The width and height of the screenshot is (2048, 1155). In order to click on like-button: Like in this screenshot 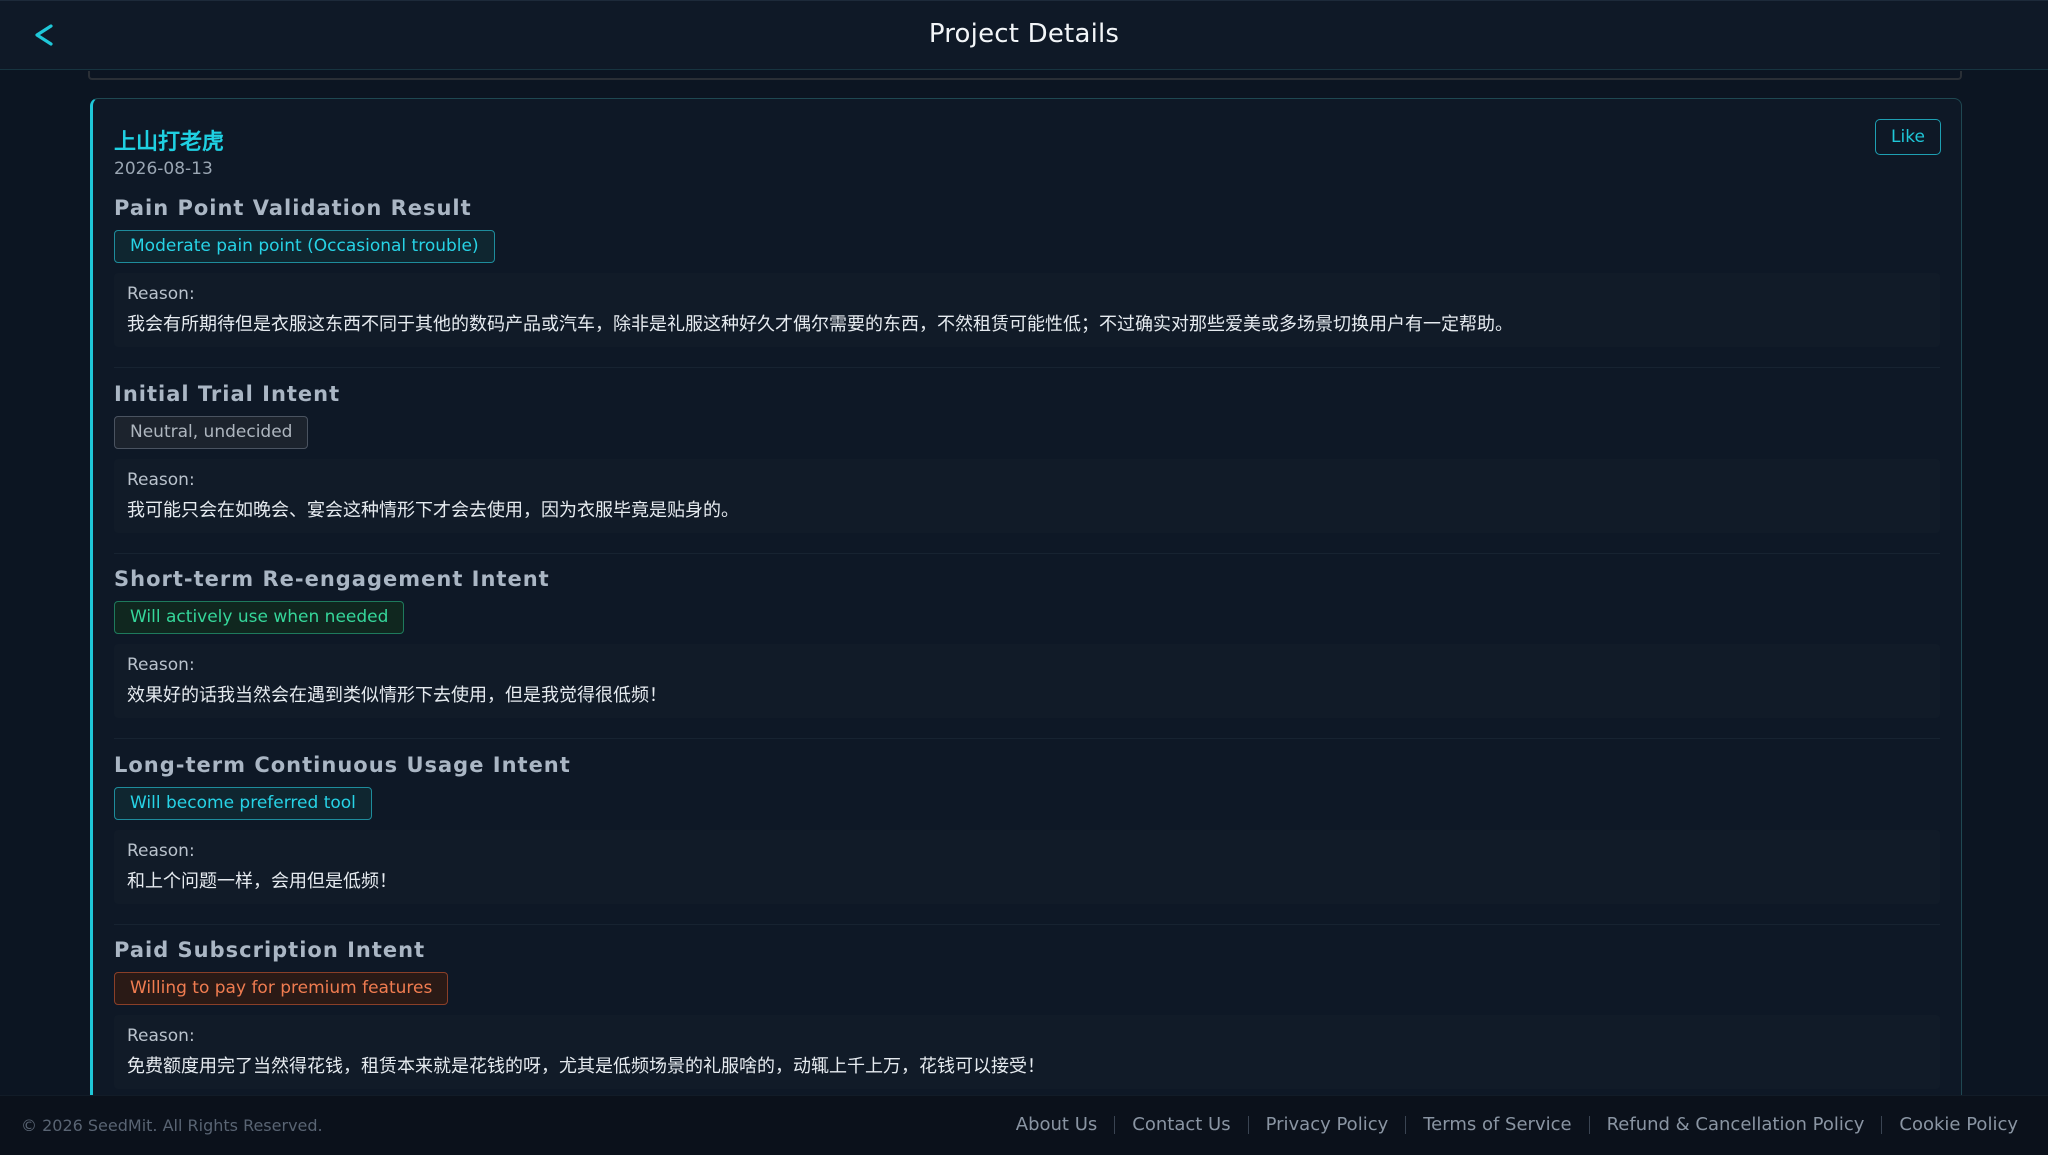, I will do `click(1908, 137)`.